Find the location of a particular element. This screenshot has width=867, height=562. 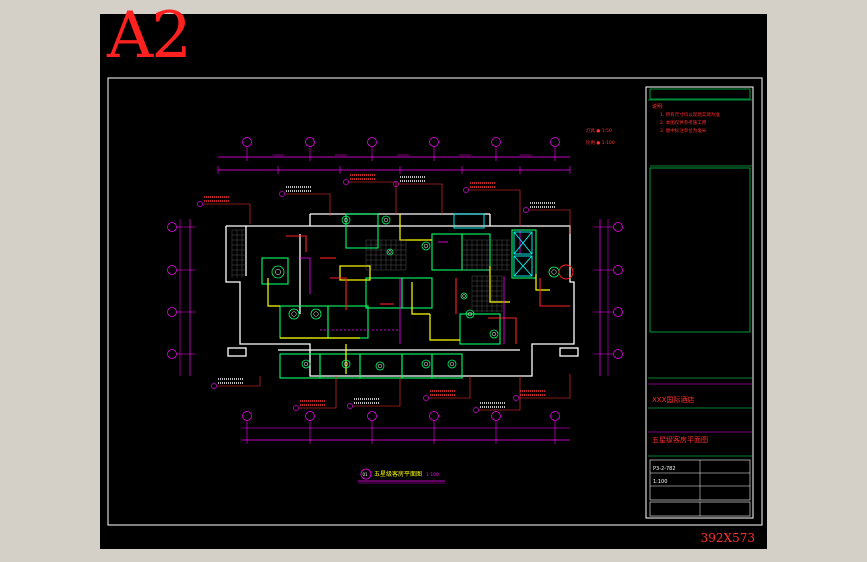

door-swing is located at coordinates (566, 272).